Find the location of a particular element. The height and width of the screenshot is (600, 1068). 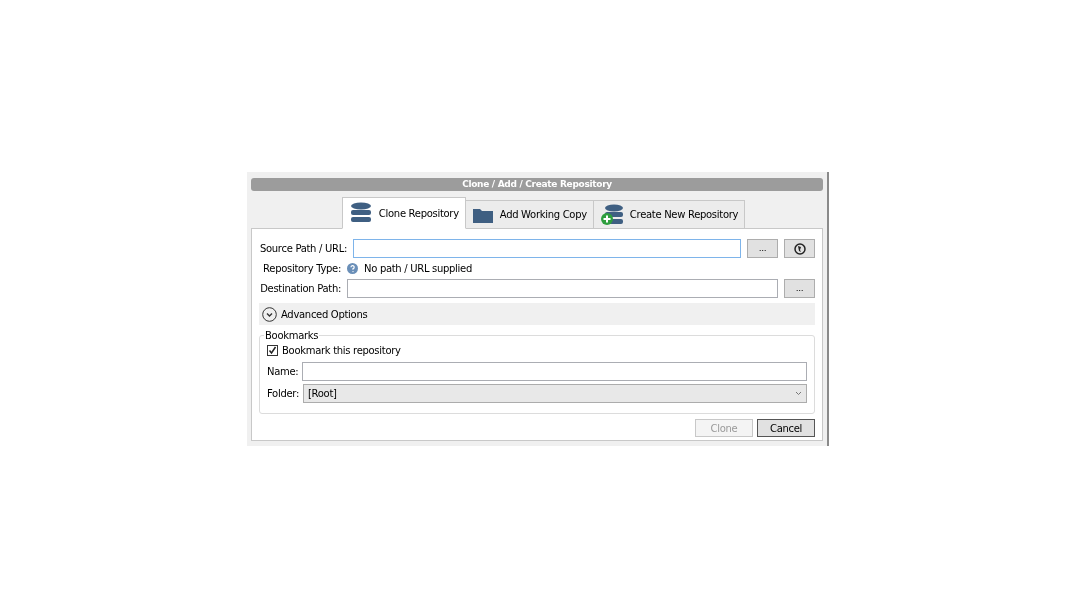

tab: Clone Repository is located at coordinates (403, 213).